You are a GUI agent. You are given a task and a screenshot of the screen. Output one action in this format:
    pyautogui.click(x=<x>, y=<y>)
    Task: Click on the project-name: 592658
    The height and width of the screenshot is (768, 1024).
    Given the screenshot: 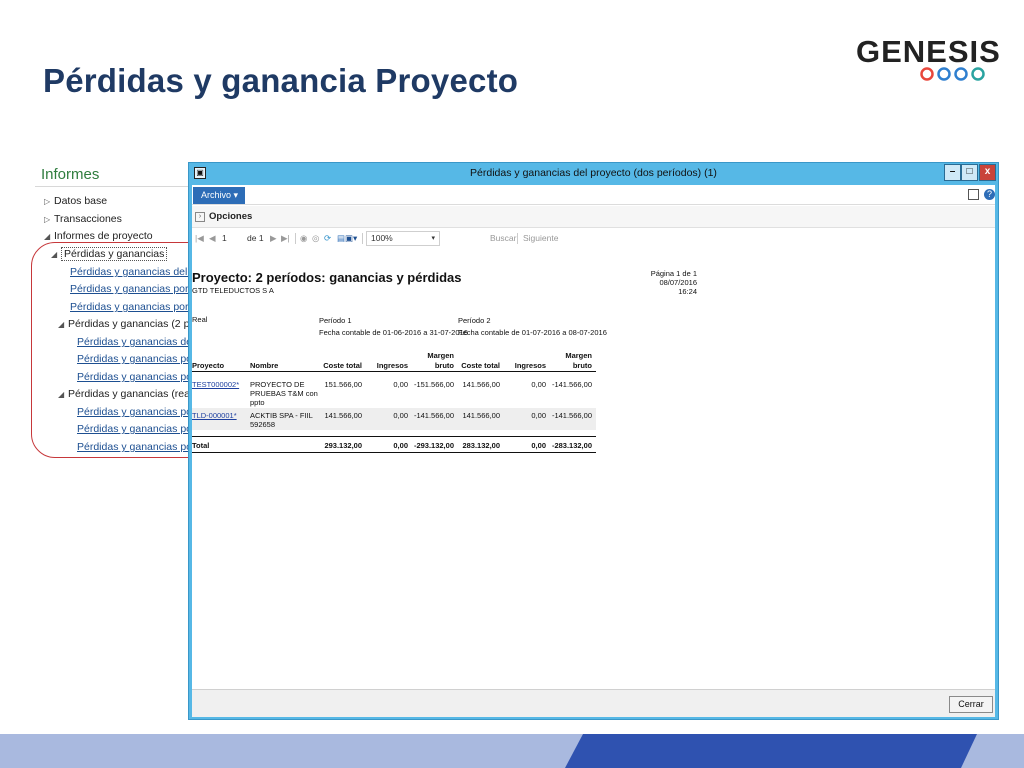 What is the action you would take?
    pyautogui.click(x=263, y=424)
    